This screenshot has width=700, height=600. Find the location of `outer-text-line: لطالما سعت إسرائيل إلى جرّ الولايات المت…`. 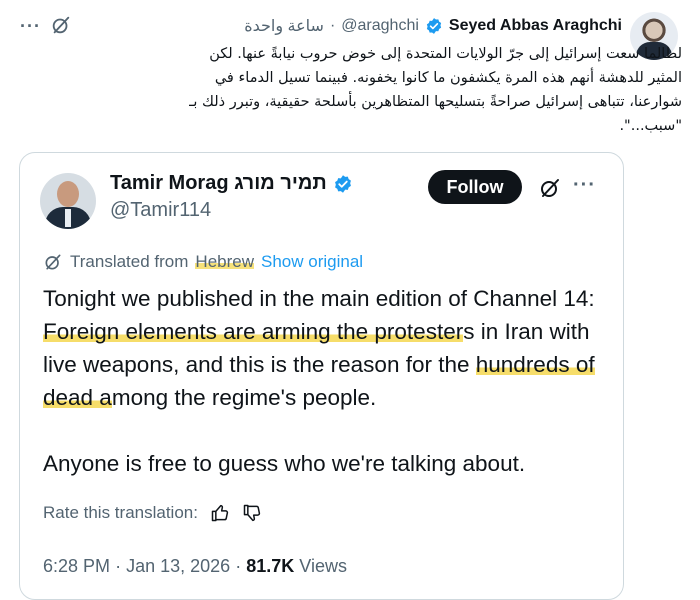

outer-text-line: لطالما سعت إسرائيل إلى جرّ الولايات المت… is located at coordinates (445, 54).